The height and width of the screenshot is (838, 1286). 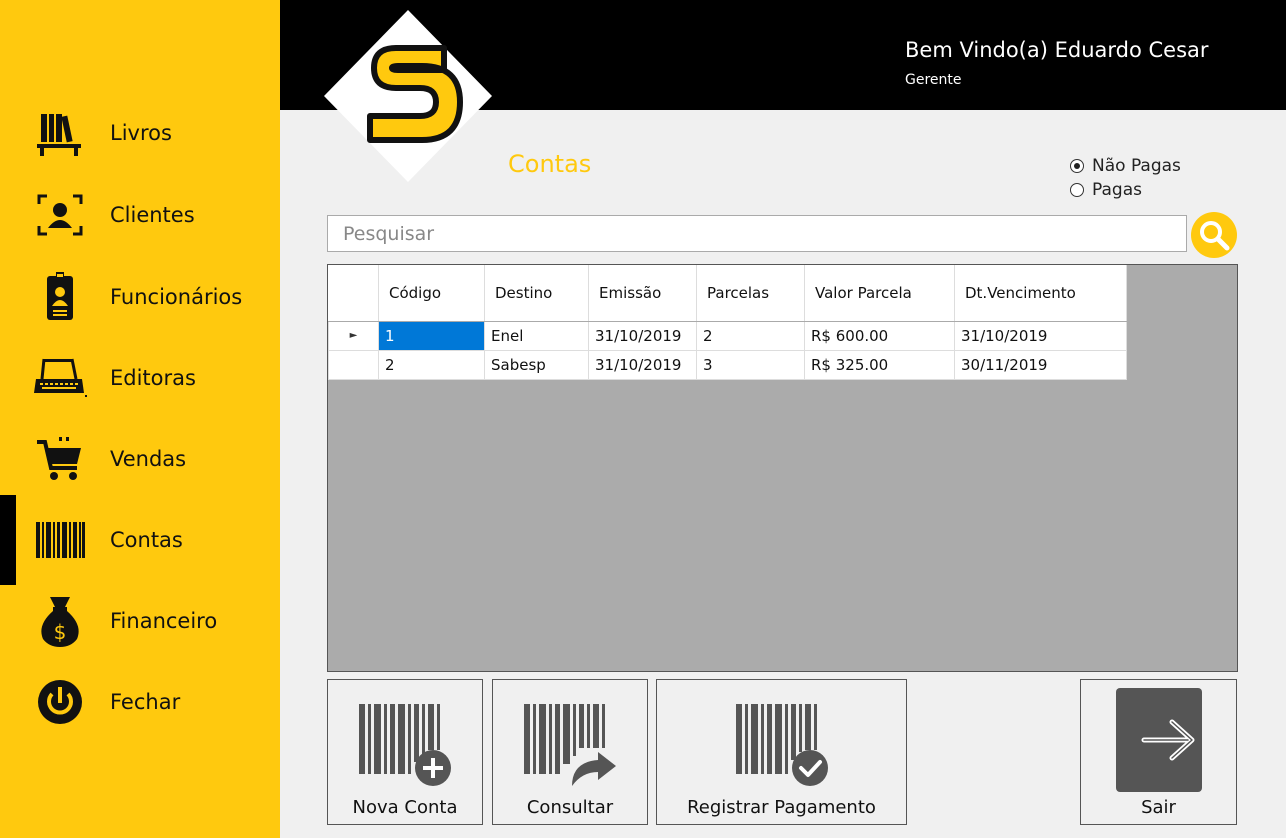 What do you see at coordinates (60, 459) in the screenshot?
I see `cart-icon` at bounding box center [60, 459].